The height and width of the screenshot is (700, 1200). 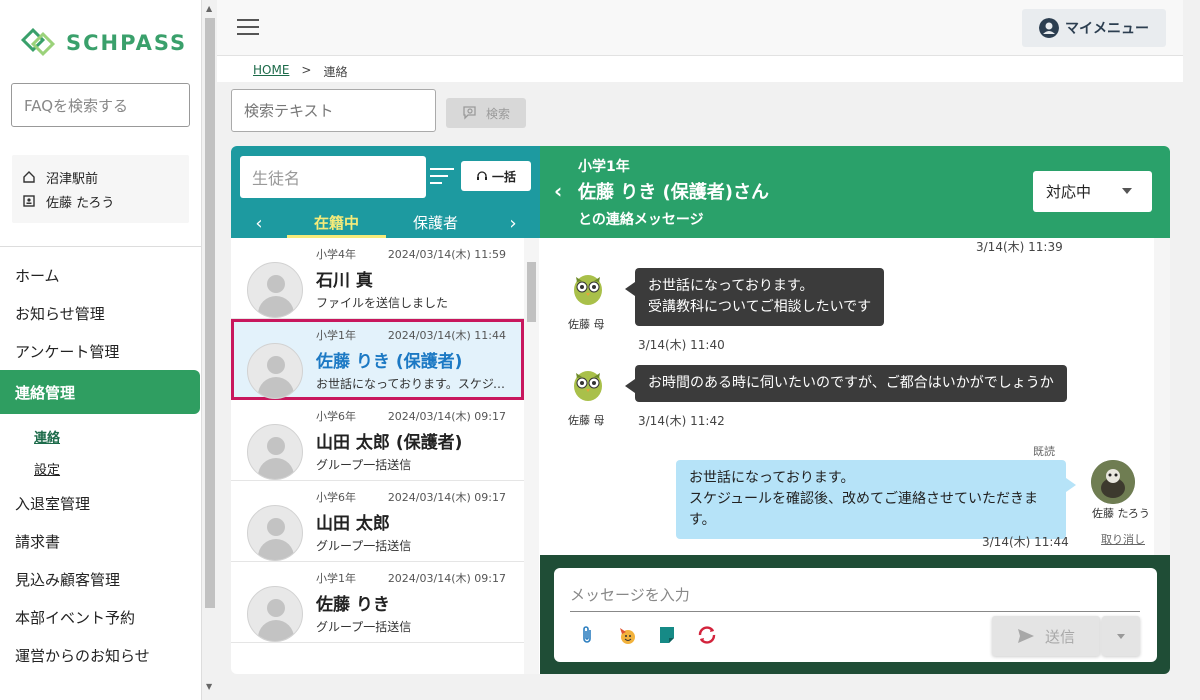 I want to click on message-bubble-incoming: お時間のある時に伺いたいのですが、ご都合はいかがでしょうか, so click(x=846, y=383).